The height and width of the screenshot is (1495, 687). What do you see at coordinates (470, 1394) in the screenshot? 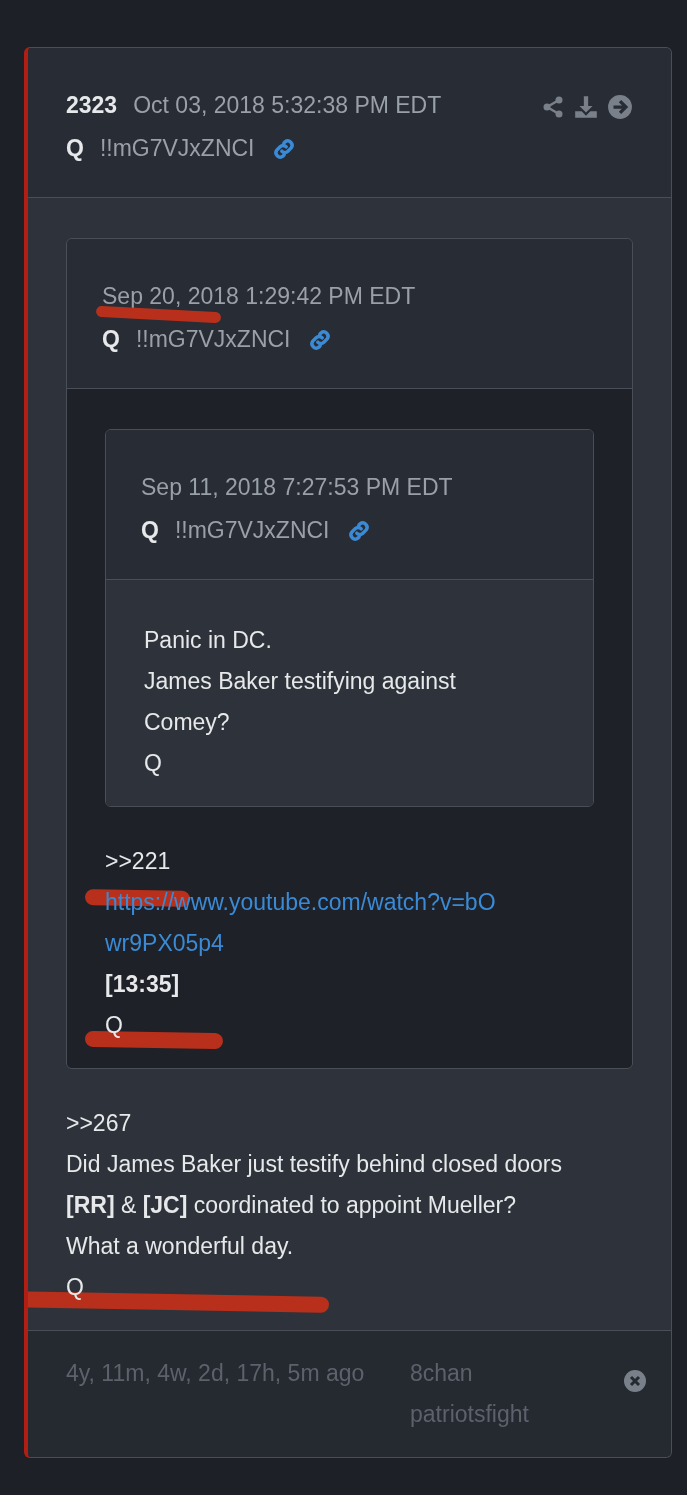
I see `post-source: 8chan patriotsfight` at bounding box center [470, 1394].